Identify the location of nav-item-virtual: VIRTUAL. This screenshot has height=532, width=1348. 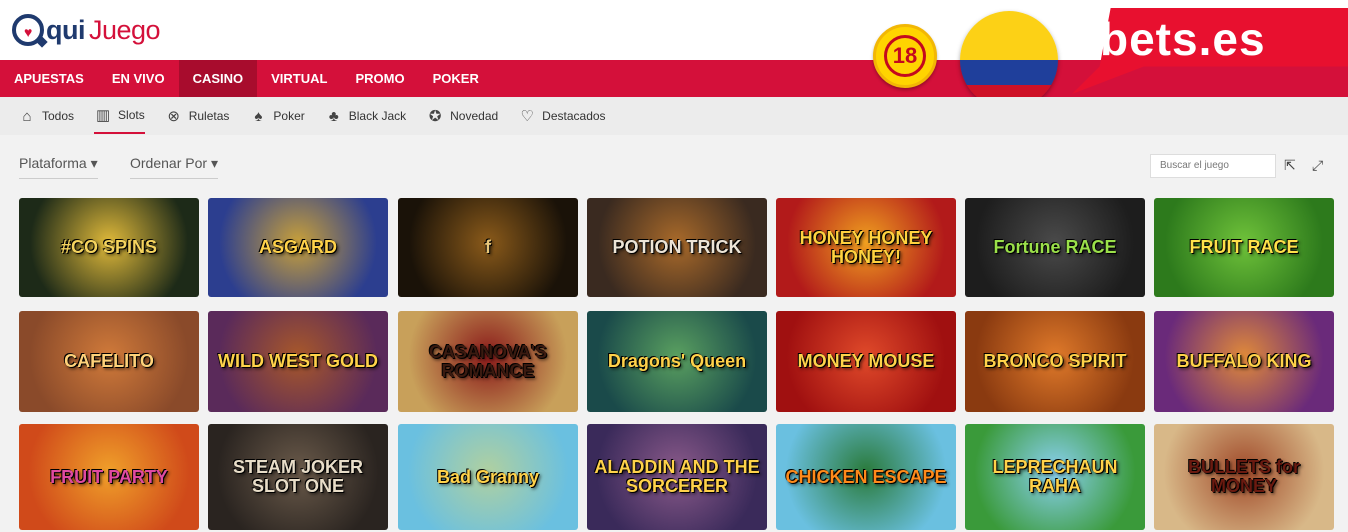
(299, 78).